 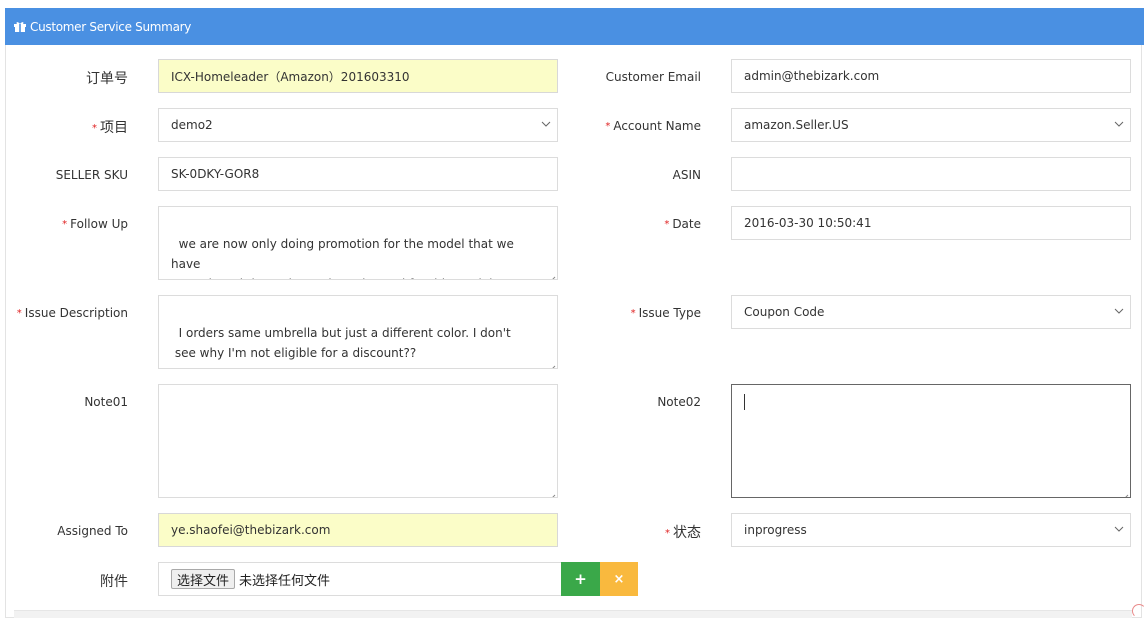 What do you see at coordinates (931, 223) in the screenshot?
I see `date-input: 2016-03-30 10:50:41` at bounding box center [931, 223].